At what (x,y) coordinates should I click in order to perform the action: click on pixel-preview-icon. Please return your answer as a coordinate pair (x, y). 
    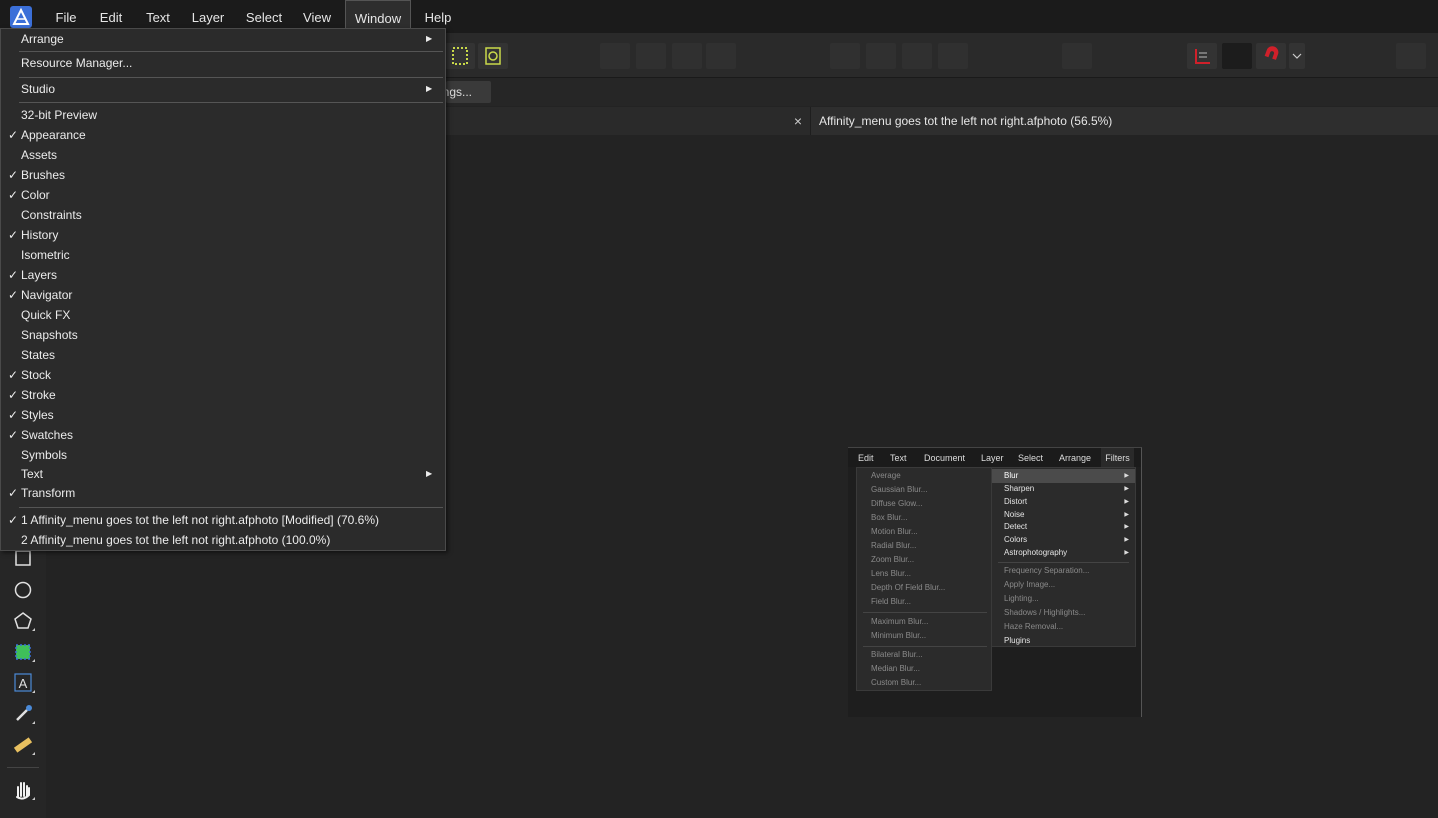
    Looking at the image, I should click on (1237, 56).